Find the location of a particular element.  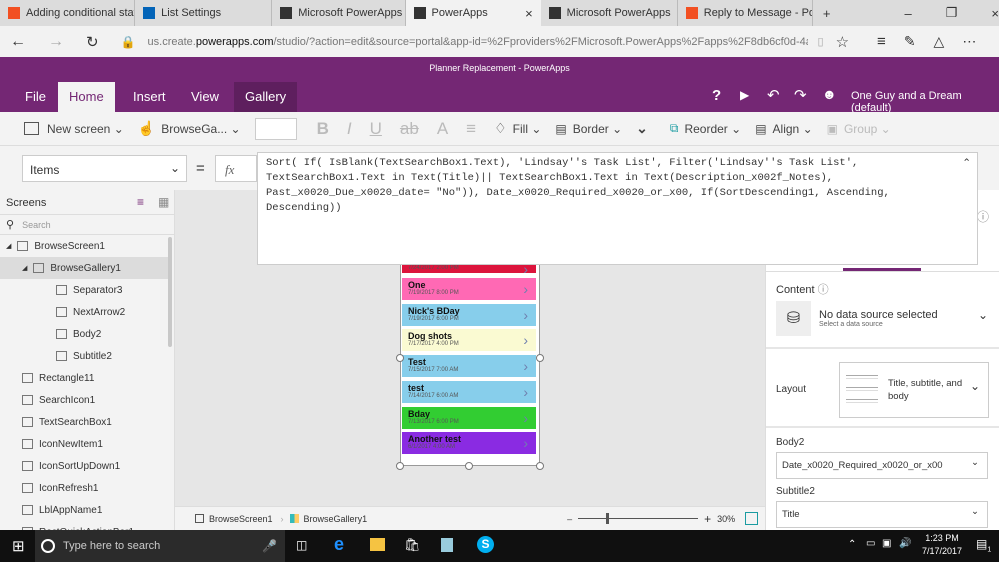

gallery-item: Test 7/15/2017 7:00 AM › is located at coordinates (469, 366).